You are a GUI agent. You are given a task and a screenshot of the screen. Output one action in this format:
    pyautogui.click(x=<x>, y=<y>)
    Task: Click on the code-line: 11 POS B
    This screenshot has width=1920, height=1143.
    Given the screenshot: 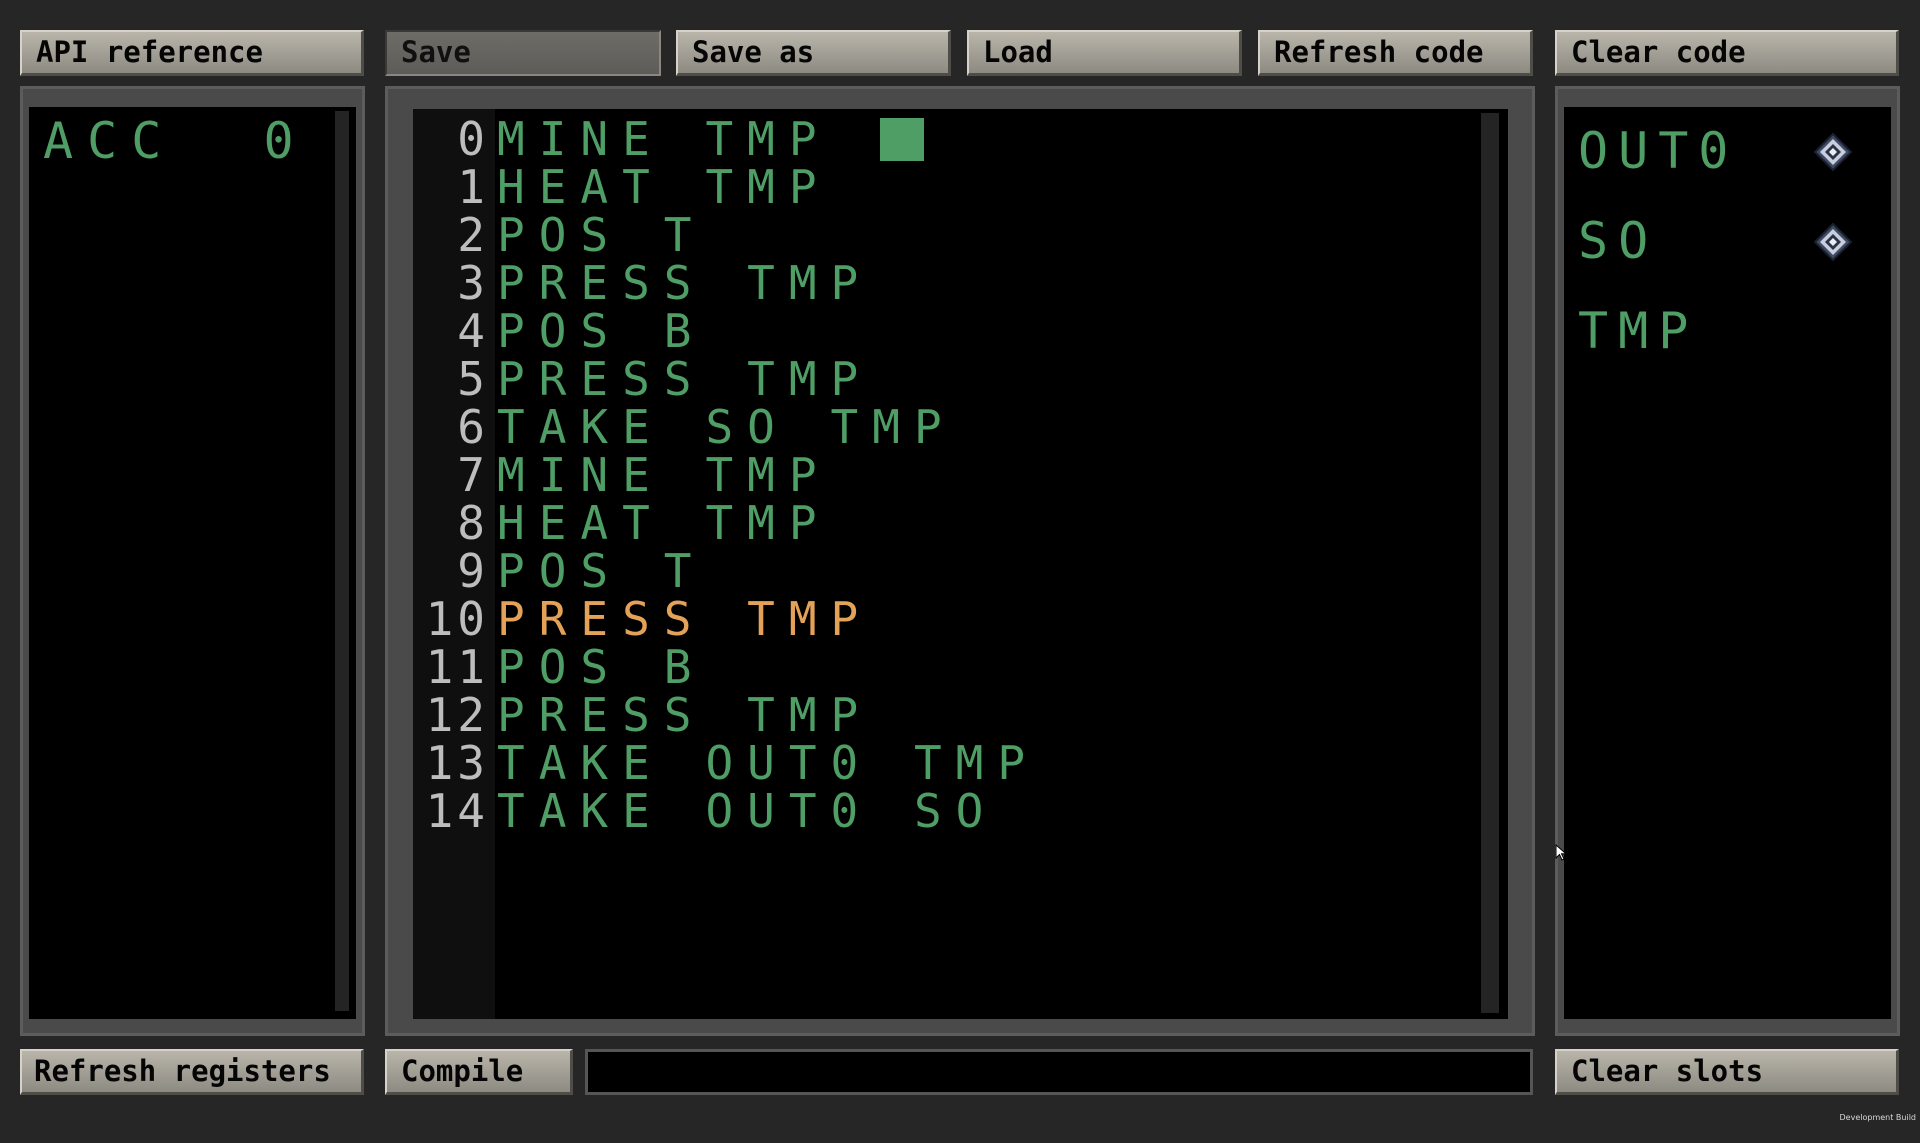 What is the action you would take?
    pyautogui.click(x=943, y=667)
    